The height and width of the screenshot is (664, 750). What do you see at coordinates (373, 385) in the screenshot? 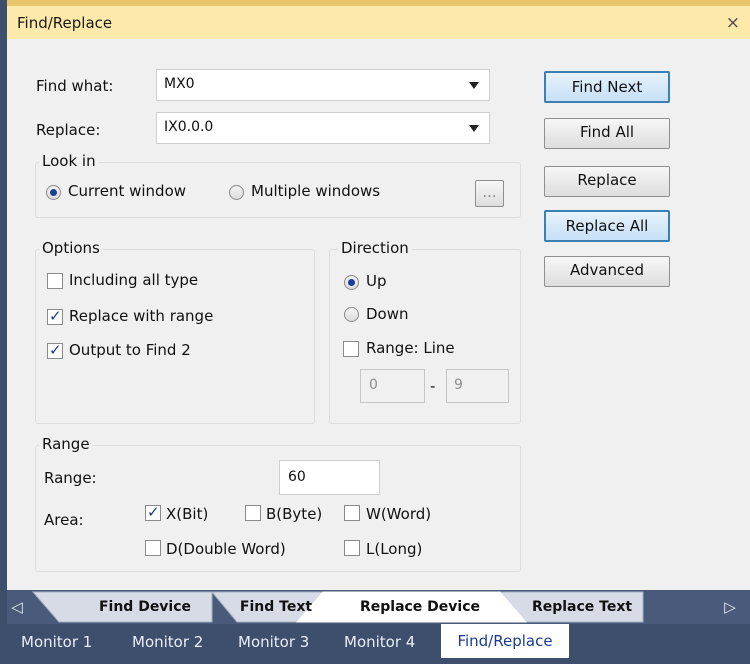
I see `line-from-value: 0` at bounding box center [373, 385].